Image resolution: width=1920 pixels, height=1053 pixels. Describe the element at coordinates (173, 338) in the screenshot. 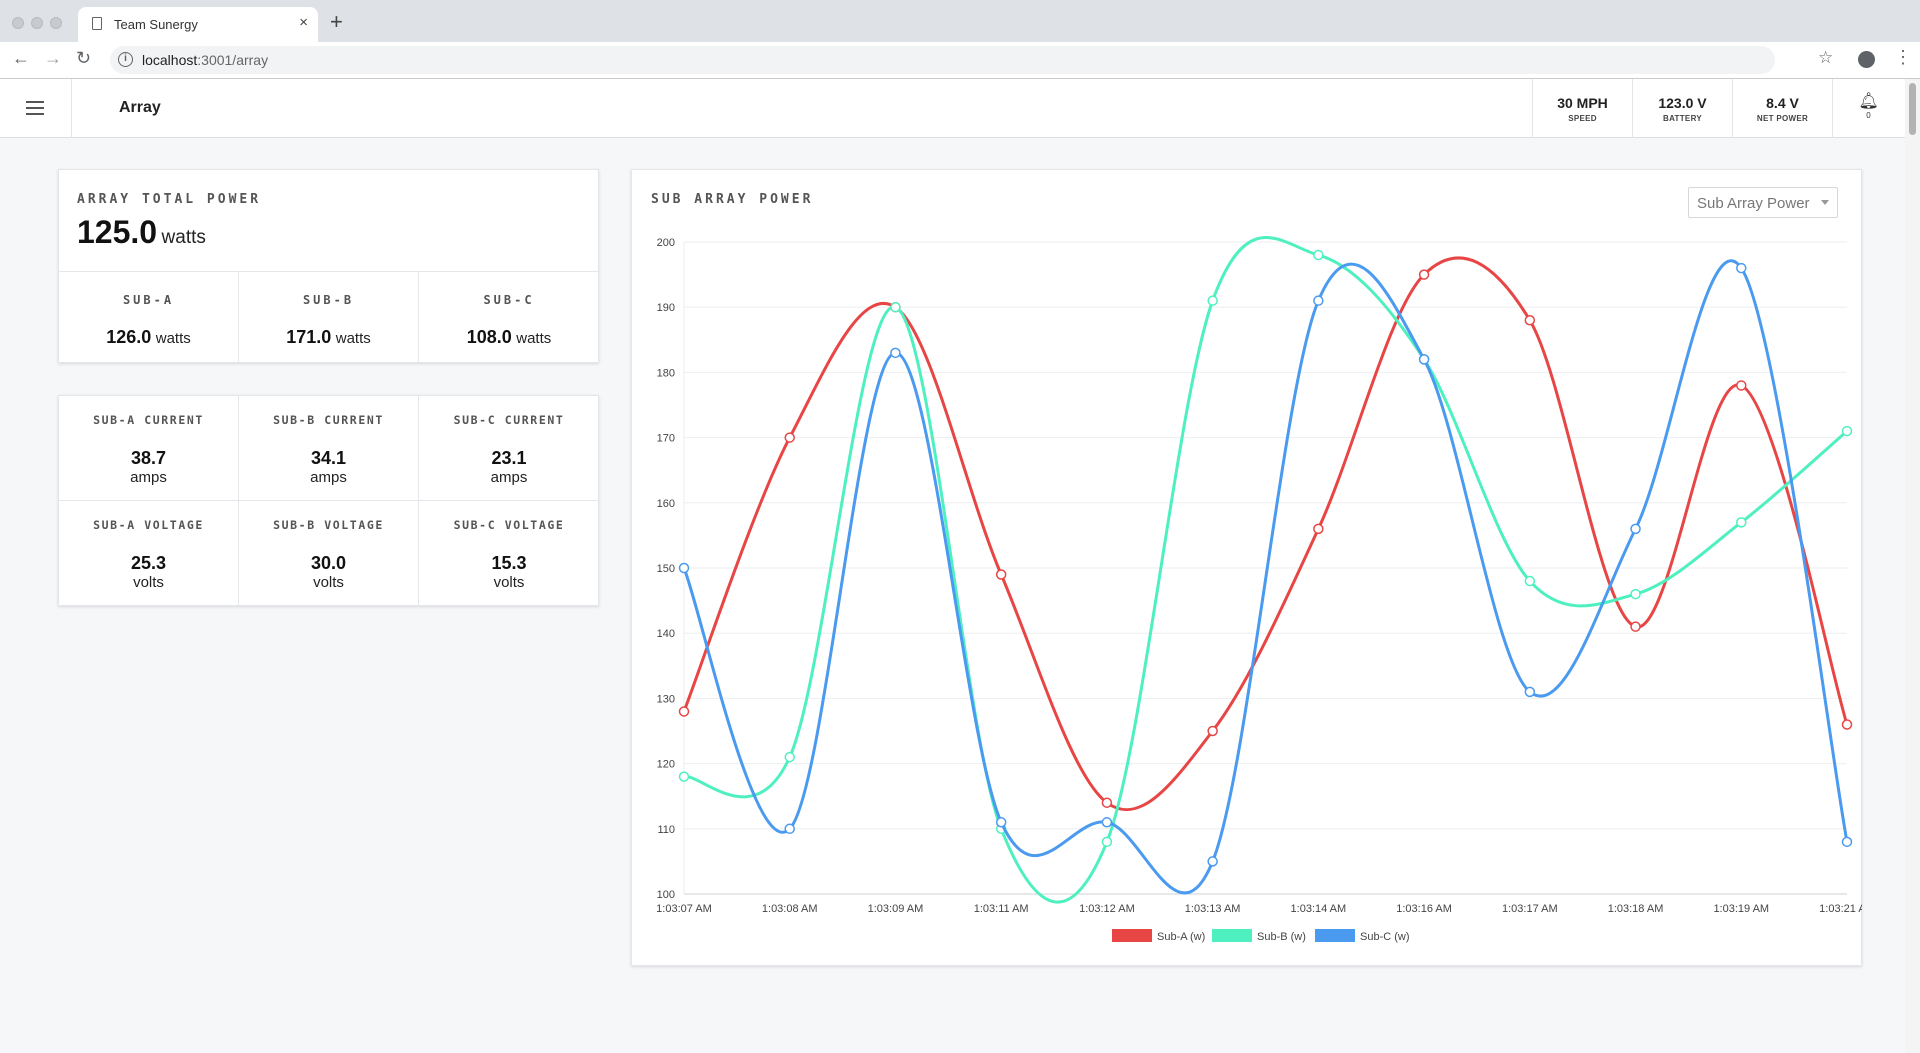

I see `sub-a-power-unit: watts` at that location.